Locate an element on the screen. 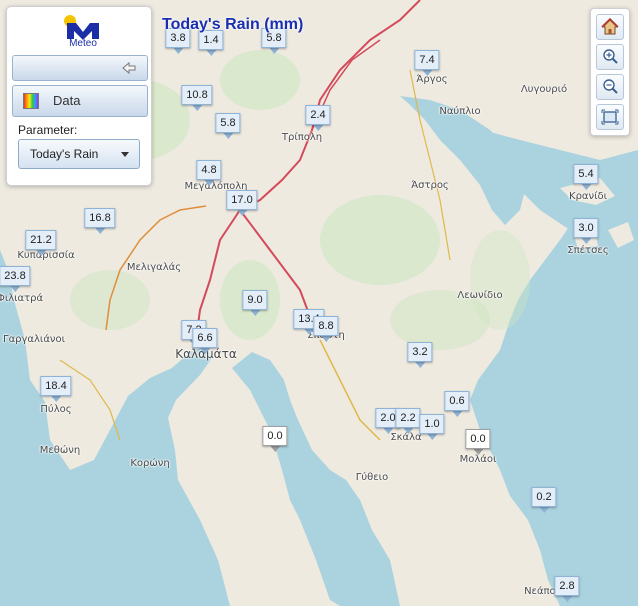 This screenshot has height=606, width=638. zoom-in-button is located at coordinates (610, 57).